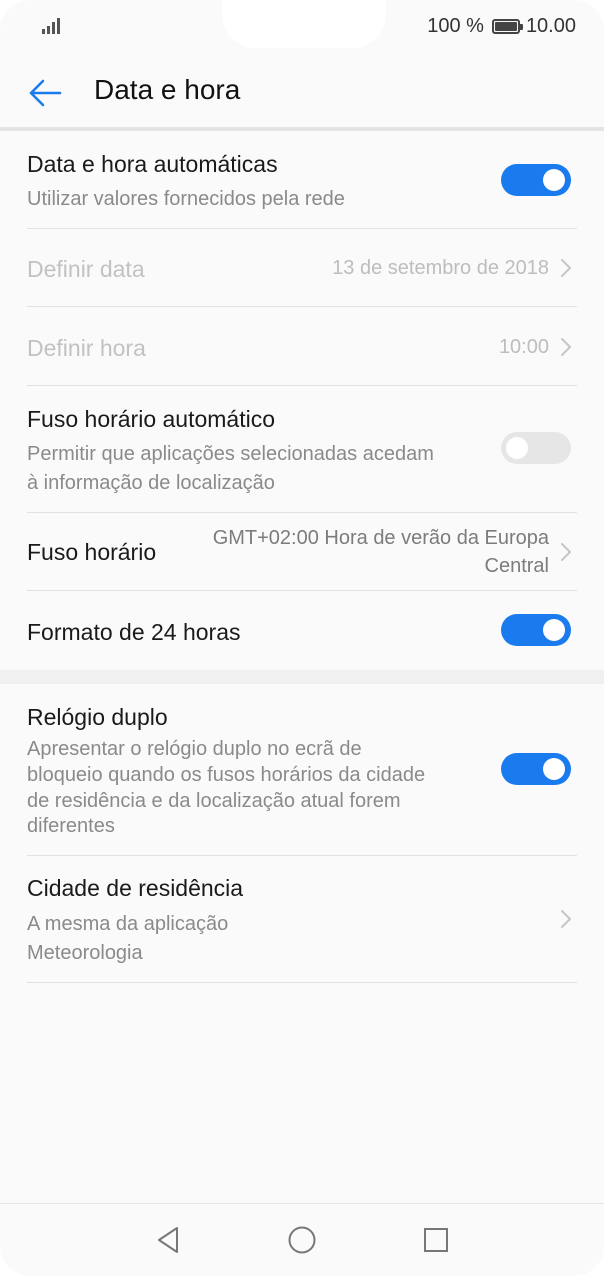 The image size is (604, 1276). I want to click on auto-datetime-title: Data e hora automáticas, so click(152, 164).